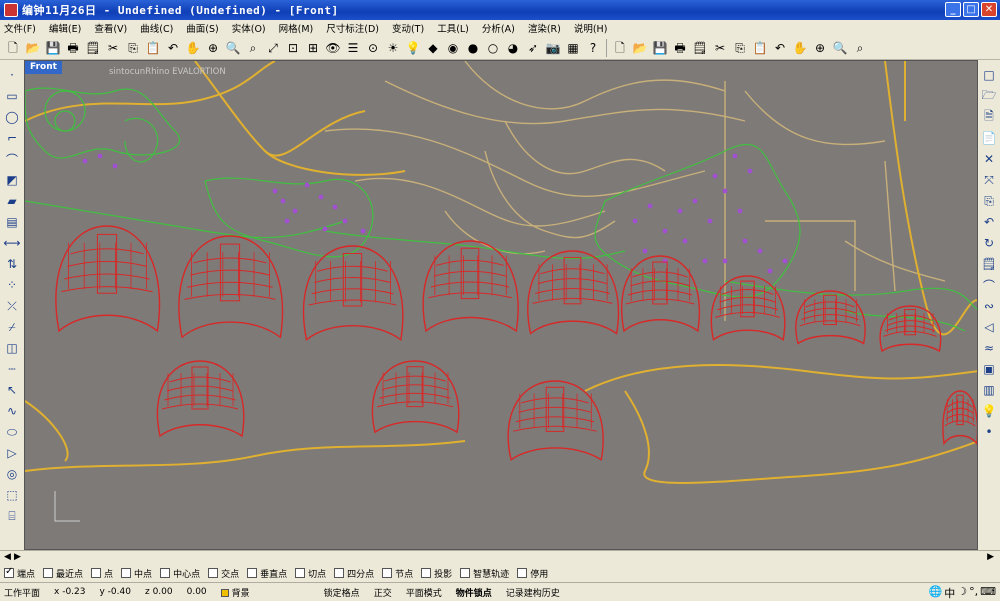  I want to click on history-toggle: 记录建构历史, so click(533, 592).